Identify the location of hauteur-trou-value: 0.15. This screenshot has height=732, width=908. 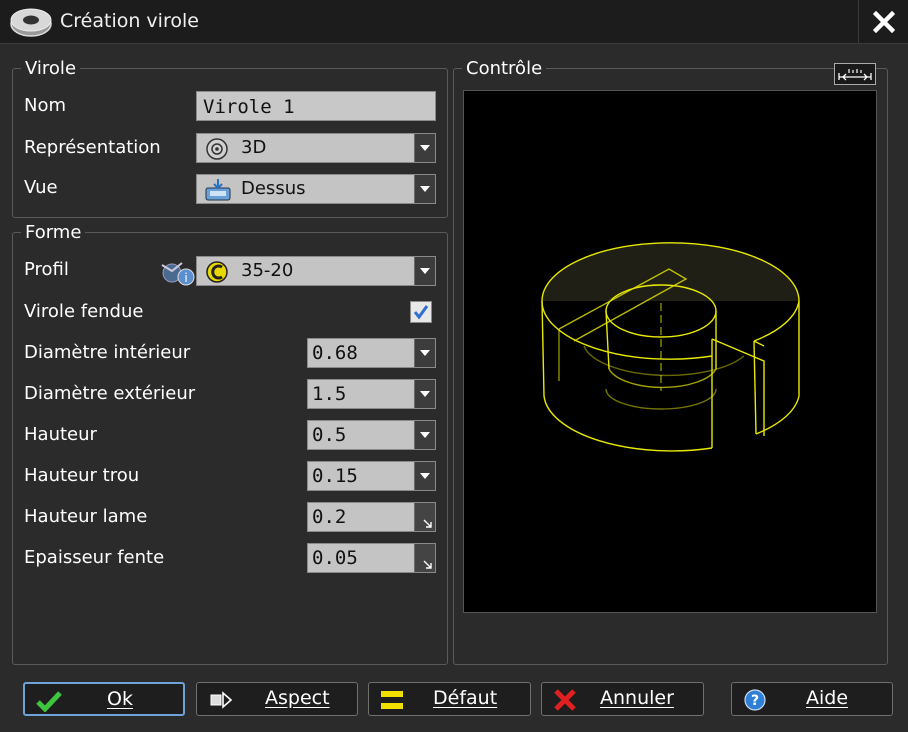
(335, 476).